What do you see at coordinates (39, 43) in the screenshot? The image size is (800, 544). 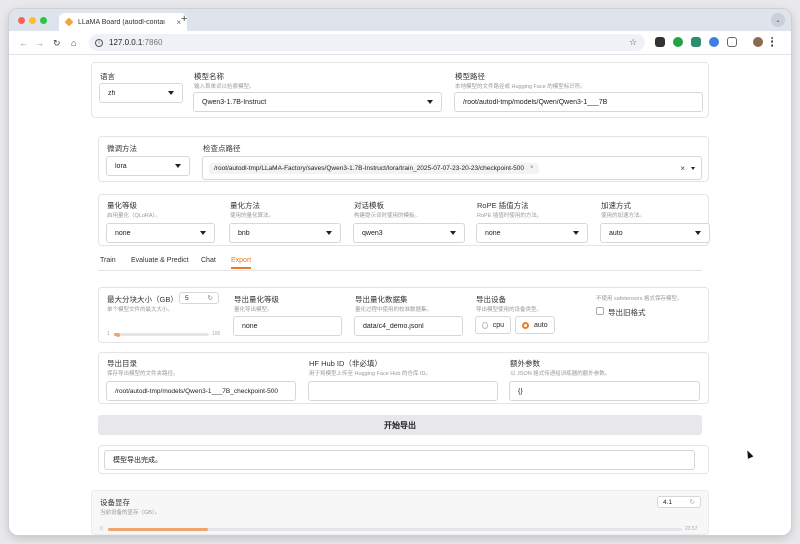 I see `forward-icon: →` at bounding box center [39, 43].